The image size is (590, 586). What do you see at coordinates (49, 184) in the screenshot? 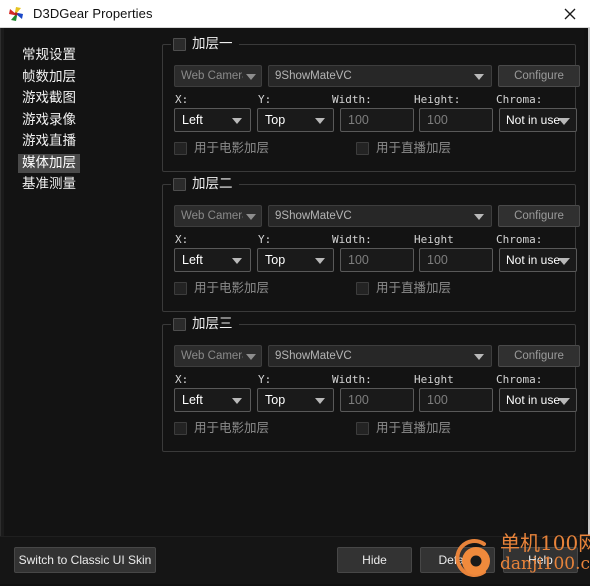
I see `sidebar-item-benchmark: 基准测量` at bounding box center [49, 184].